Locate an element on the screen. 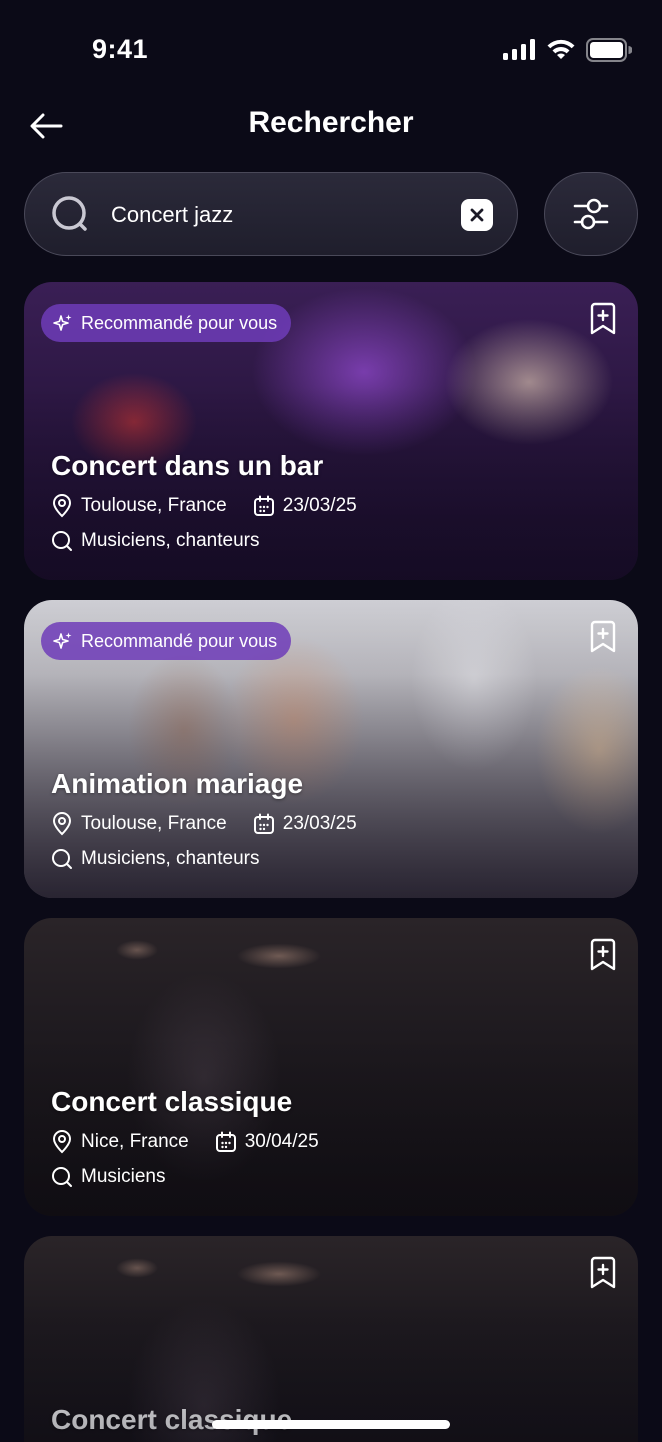 The width and height of the screenshot is (662, 1442). card-meta-roles: Musiciens is located at coordinates (108, 1177).